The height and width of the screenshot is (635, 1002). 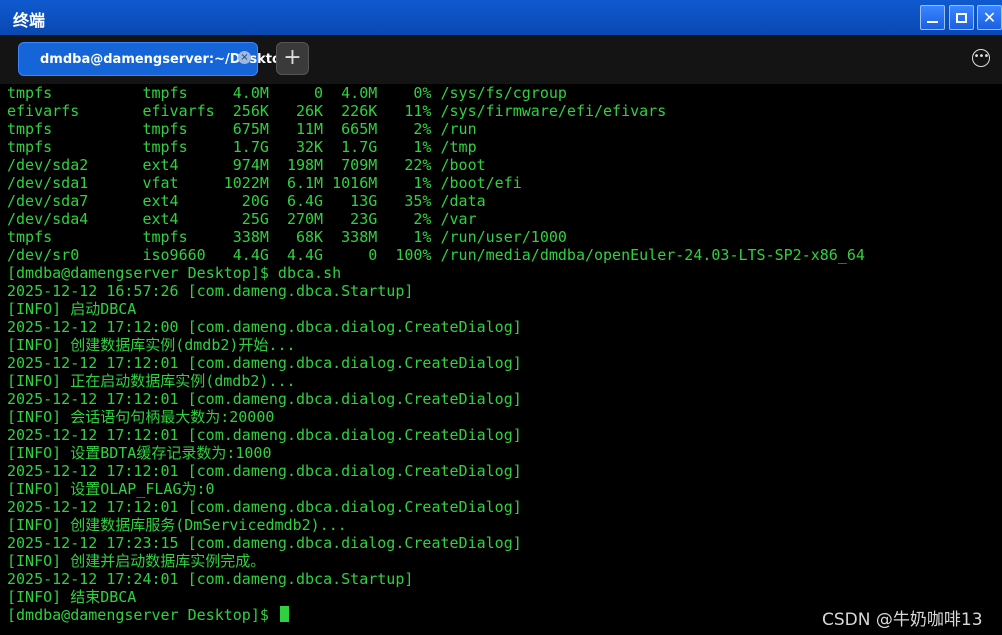 I want to click on terminal-prompt: [dmdba@damengserver Desktop]$, so click(x=142, y=615).